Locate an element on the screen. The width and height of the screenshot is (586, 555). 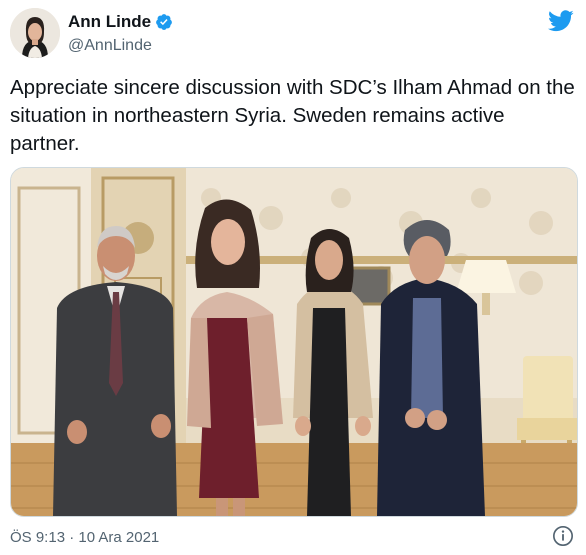
tweet-timestamp: ÖS 9:13 · 10 Ara 2021 is located at coordinates (84, 537).